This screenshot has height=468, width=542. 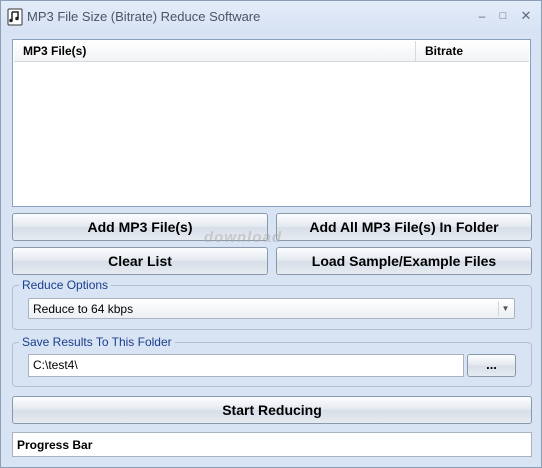 I want to click on chevron-down-icon: ▼, so click(x=505, y=308).